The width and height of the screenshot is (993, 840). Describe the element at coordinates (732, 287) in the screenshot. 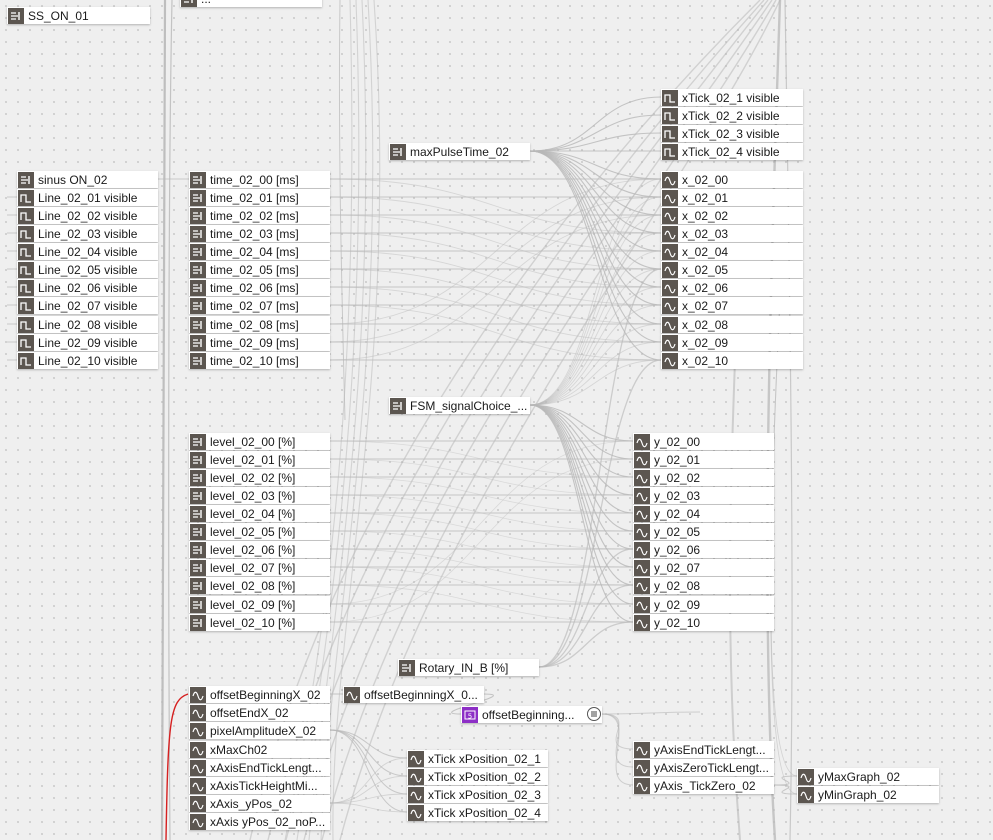

I see `node-x-02-06: x_02_06` at that location.